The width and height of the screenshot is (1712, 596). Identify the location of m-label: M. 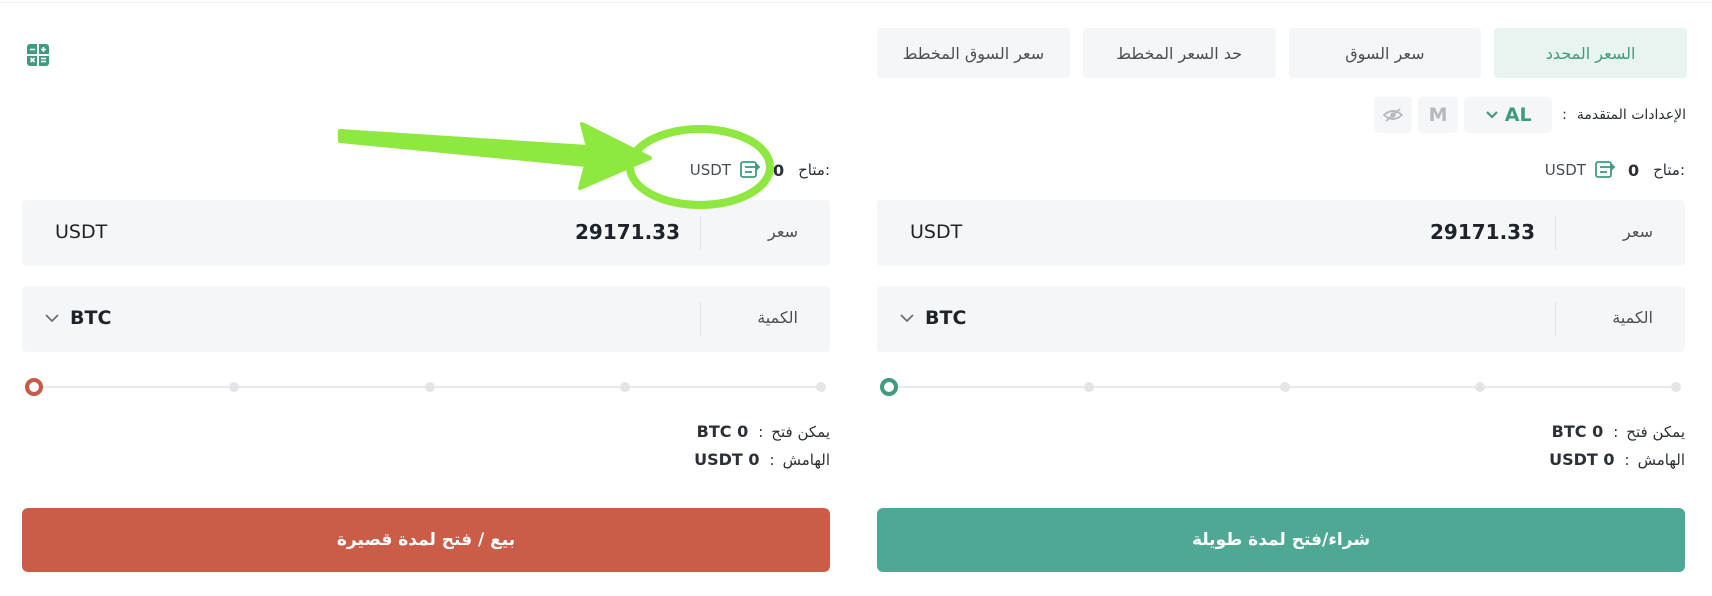
(1438, 115).